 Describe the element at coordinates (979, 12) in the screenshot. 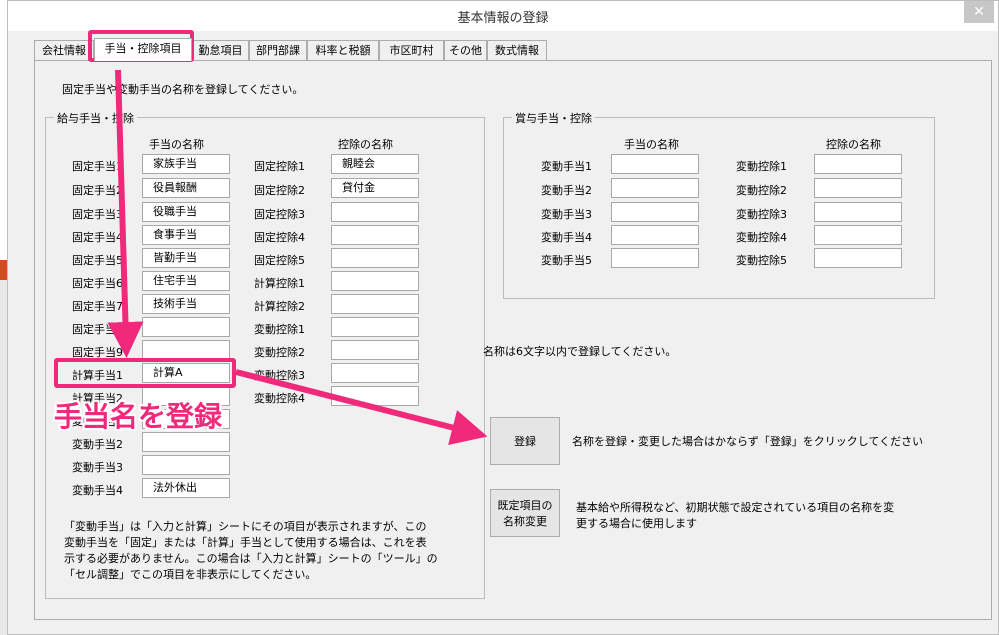

I see `close-icon: ✕` at that location.